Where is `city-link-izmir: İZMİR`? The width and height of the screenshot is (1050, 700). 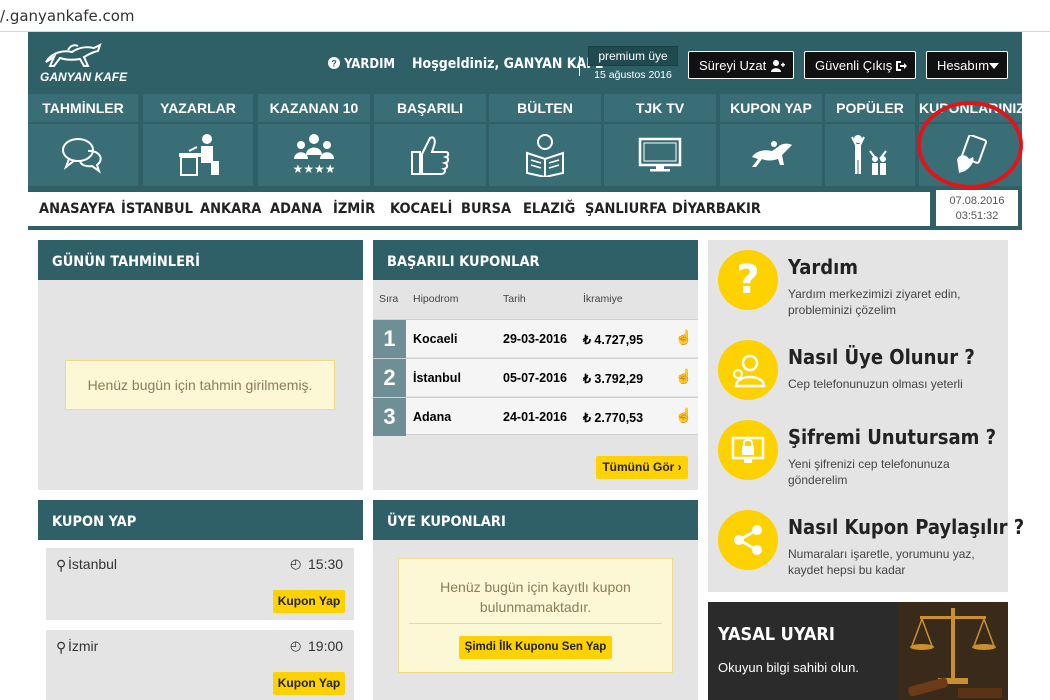 city-link-izmir: İZMİR is located at coordinates (354, 209).